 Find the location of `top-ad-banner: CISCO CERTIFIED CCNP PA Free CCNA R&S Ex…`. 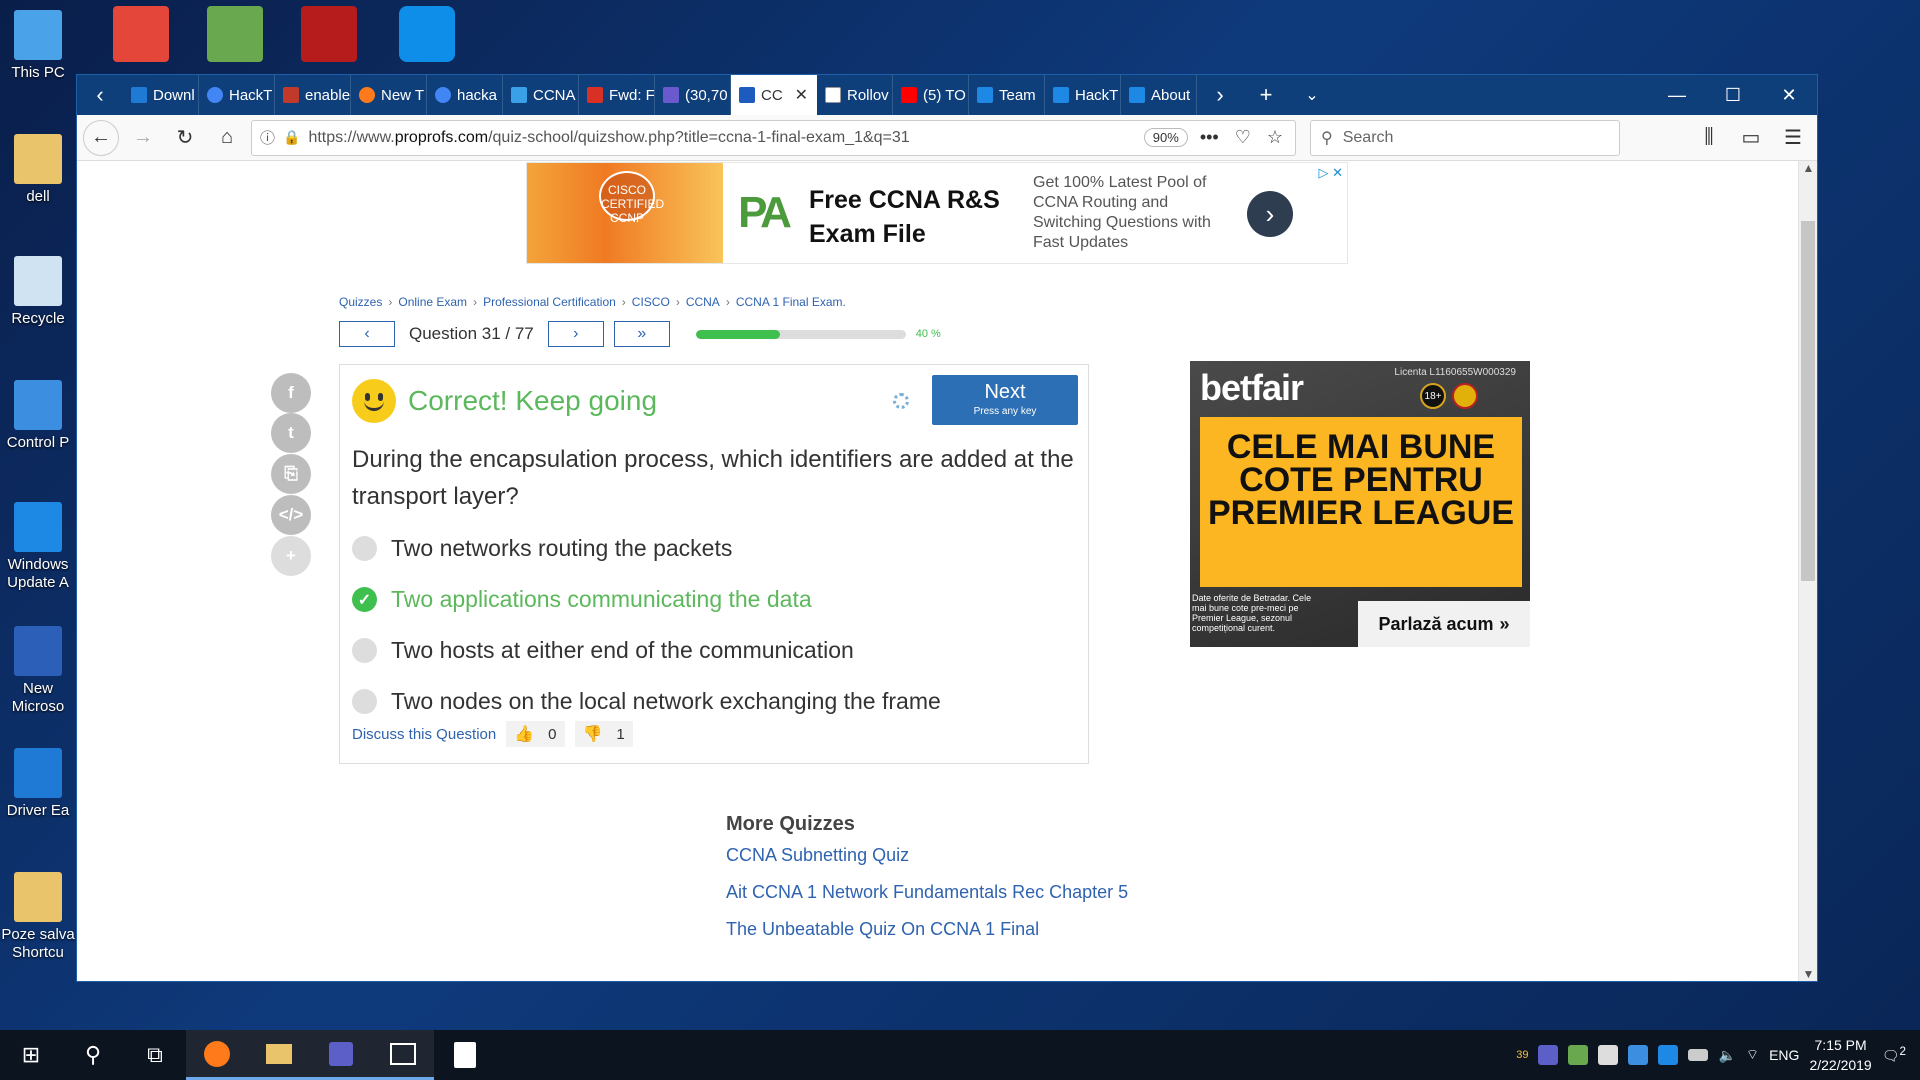

top-ad-banner: CISCO CERTIFIED CCNP PA Free CCNA R&S Ex… is located at coordinates (937, 213).